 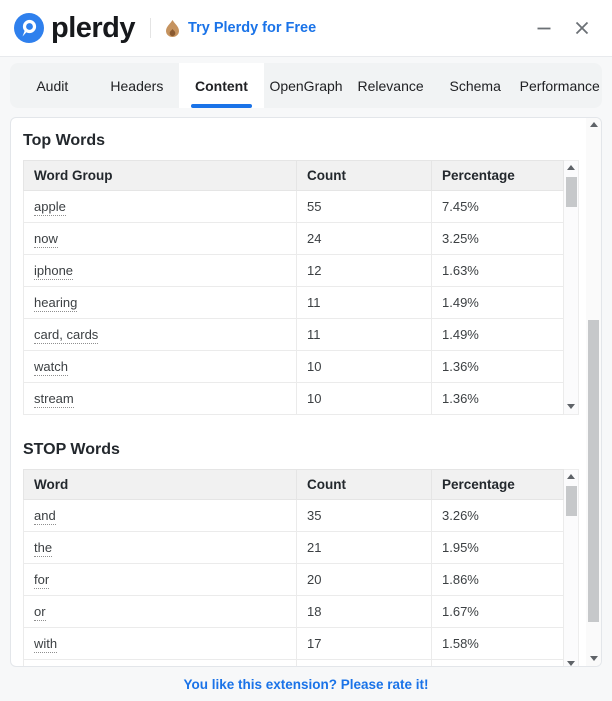 I want to click on top-words-title: Top Words, so click(x=64, y=140).